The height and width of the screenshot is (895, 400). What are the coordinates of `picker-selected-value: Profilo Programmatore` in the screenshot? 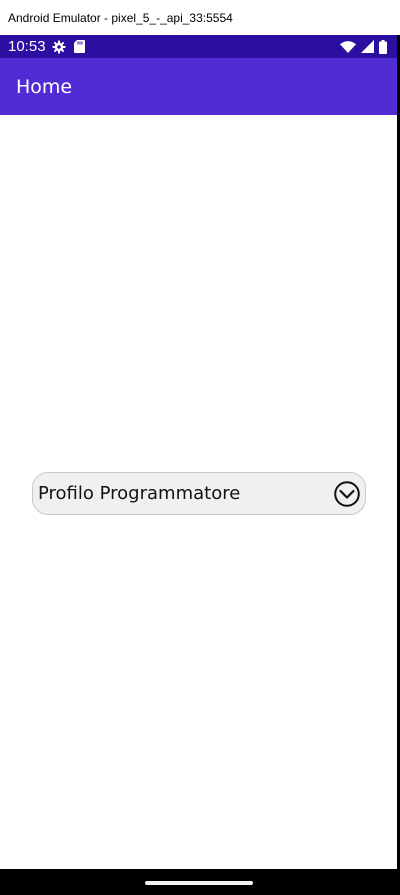 It's located at (139, 493).